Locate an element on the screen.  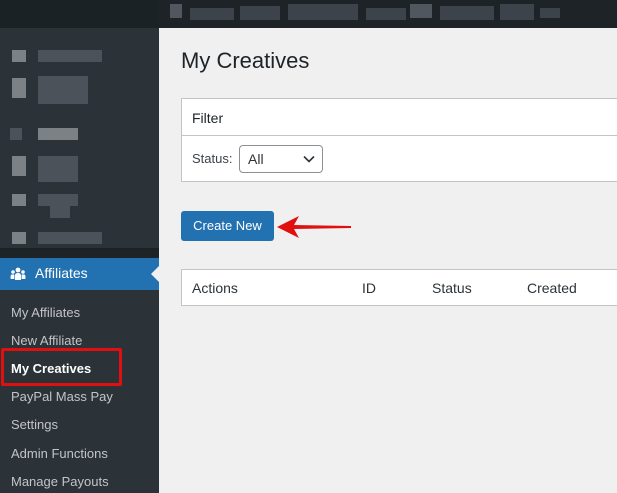
blurred-menu-items is located at coordinates (79, 125).